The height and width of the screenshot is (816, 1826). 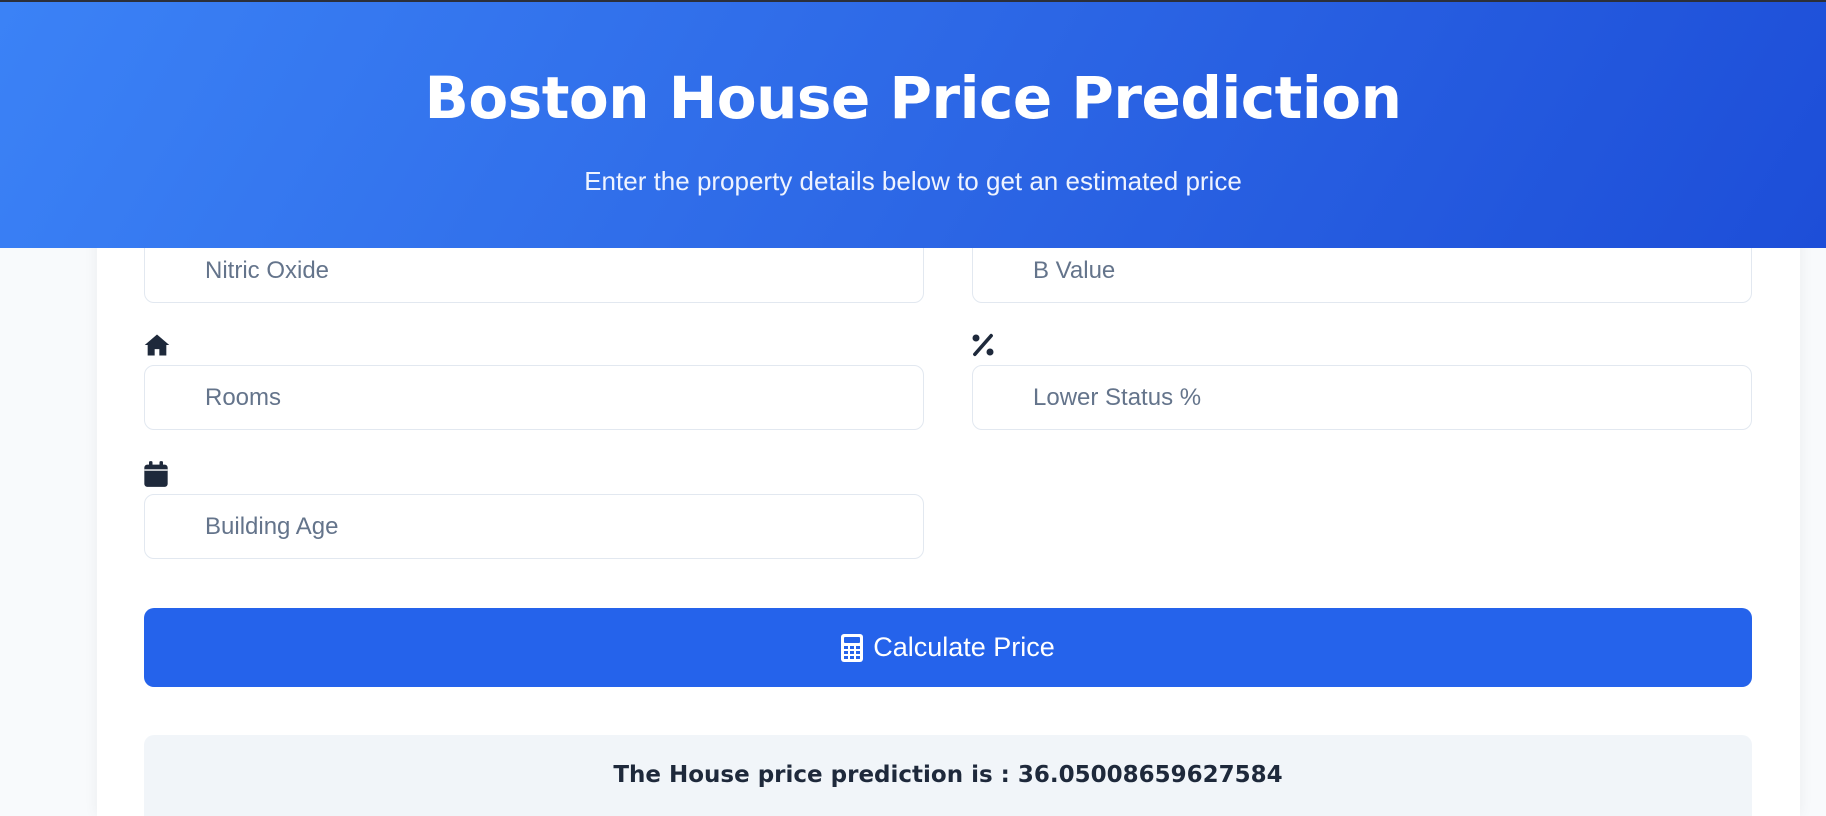 What do you see at coordinates (1362, 397) in the screenshot?
I see `lower-status-input` at bounding box center [1362, 397].